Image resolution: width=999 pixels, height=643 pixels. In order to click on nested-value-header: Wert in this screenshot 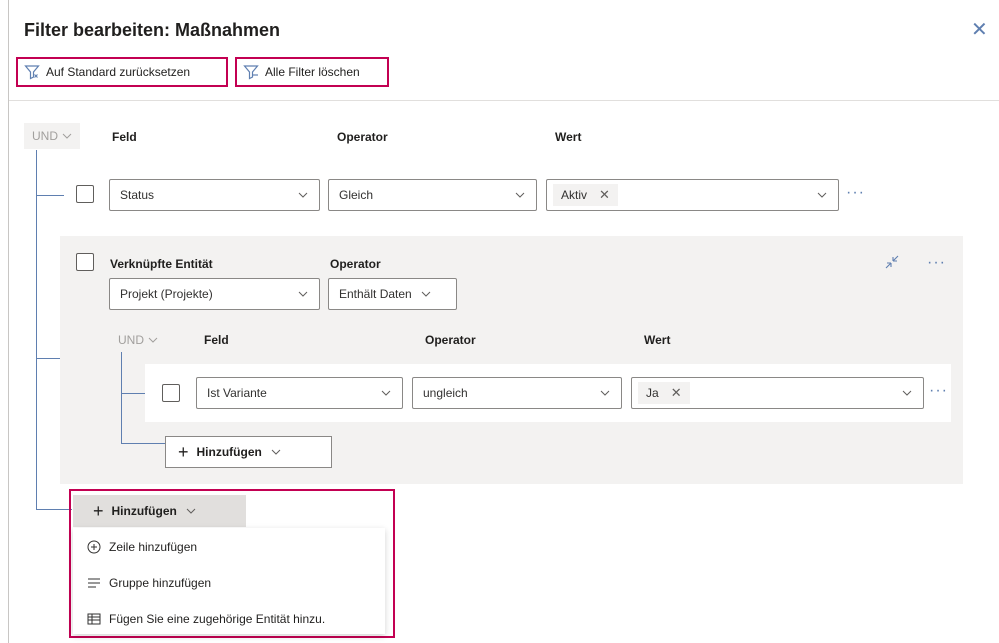, I will do `click(657, 340)`.